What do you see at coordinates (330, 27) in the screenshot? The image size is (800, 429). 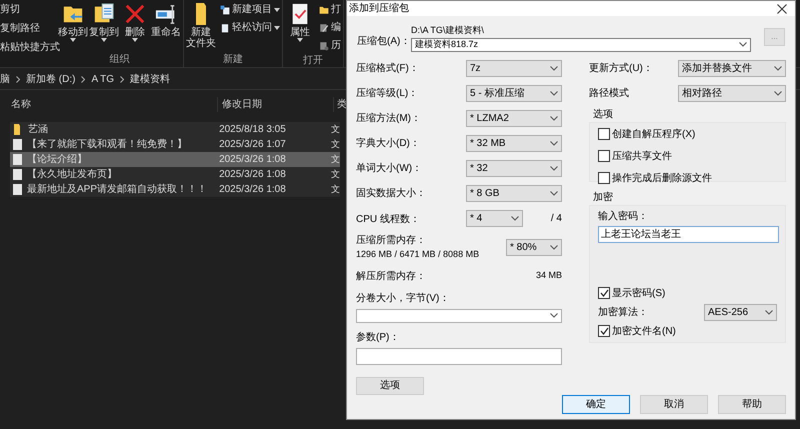 I see `ribbon-menu-item: 编` at bounding box center [330, 27].